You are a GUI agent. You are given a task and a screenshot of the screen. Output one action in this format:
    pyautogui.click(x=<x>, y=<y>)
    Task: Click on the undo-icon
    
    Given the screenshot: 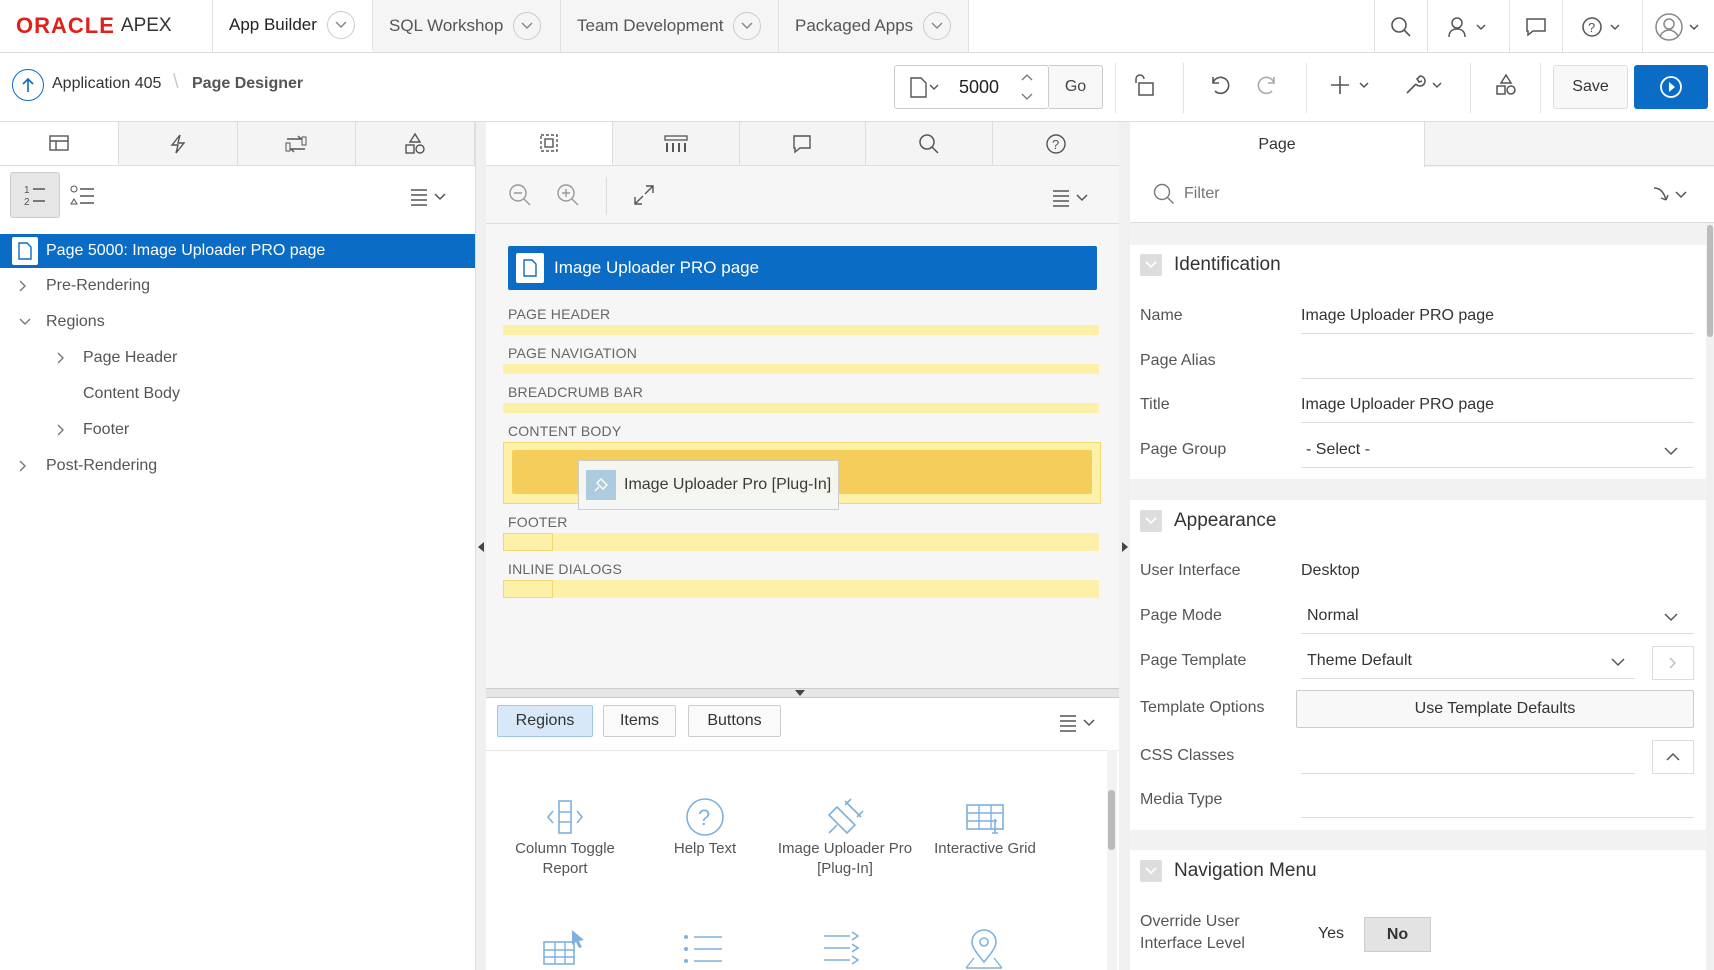 What is the action you would take?
    pyautogui.click(x=1219, y=85)
    